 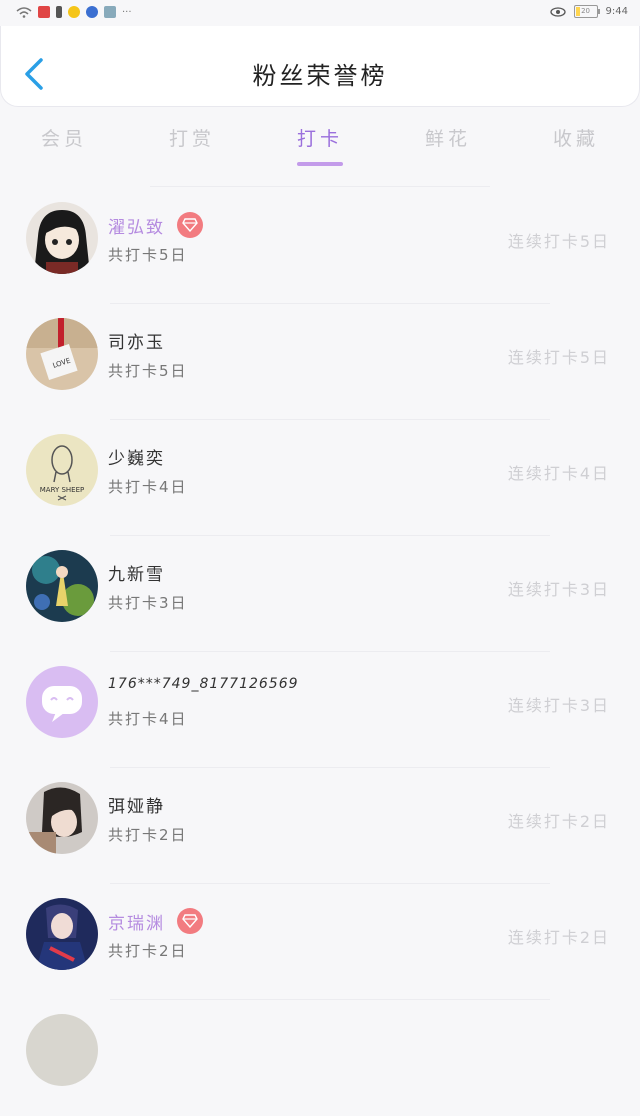 I want to click on chat-notification-icon, so click(x=74, y=12).